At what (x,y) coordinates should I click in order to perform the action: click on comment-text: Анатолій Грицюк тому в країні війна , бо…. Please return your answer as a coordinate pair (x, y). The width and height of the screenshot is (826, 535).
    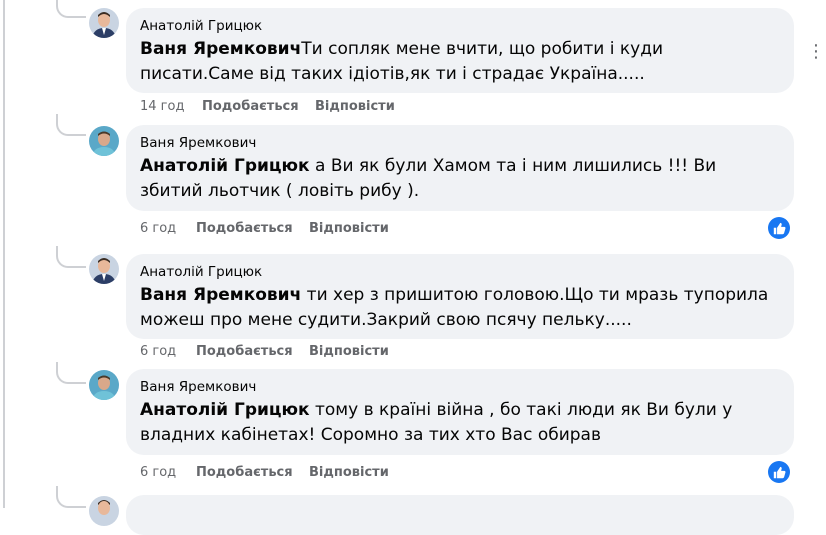
    Looking at the image, I should click on (460, 423).